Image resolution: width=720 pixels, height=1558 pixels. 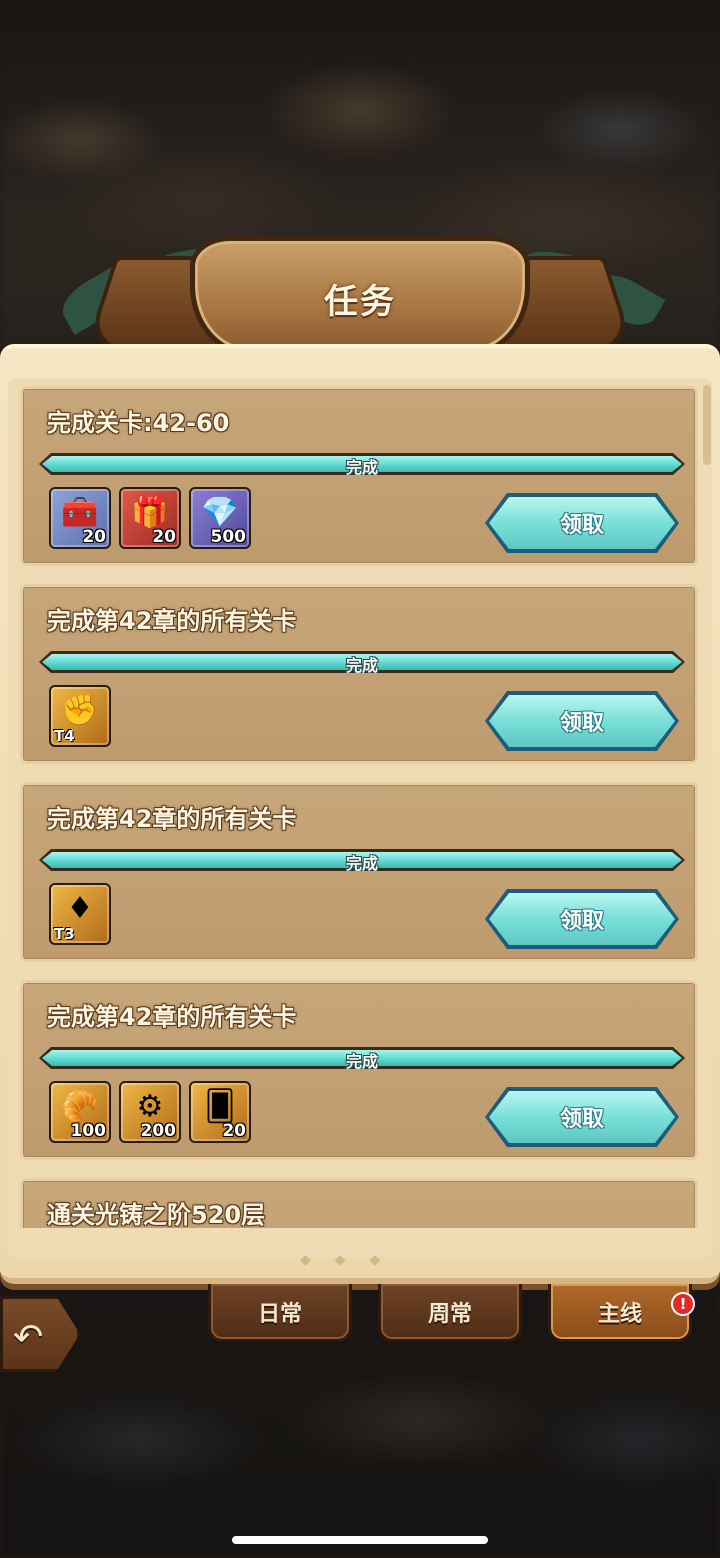 I want to click on tab-weekly: 周常, so click(x=450, y=1313).